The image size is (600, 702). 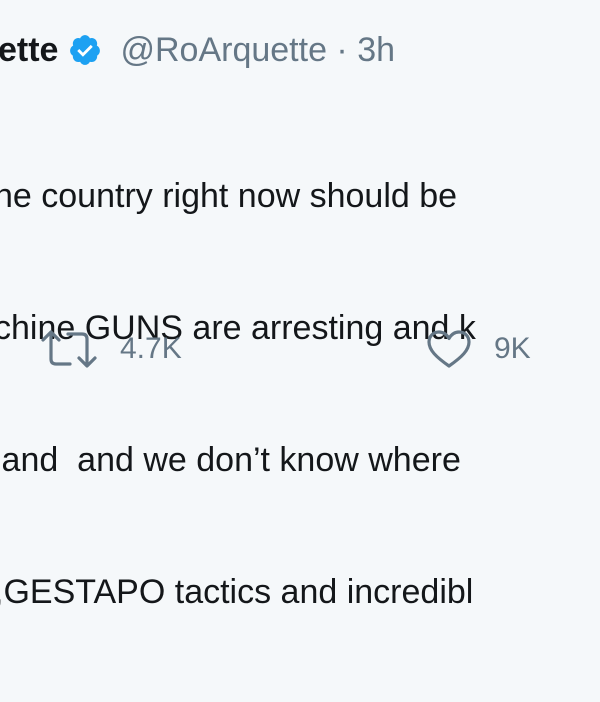 I want to click on tweet-actions: 4.7K 9K, so click(x=320, y=349).